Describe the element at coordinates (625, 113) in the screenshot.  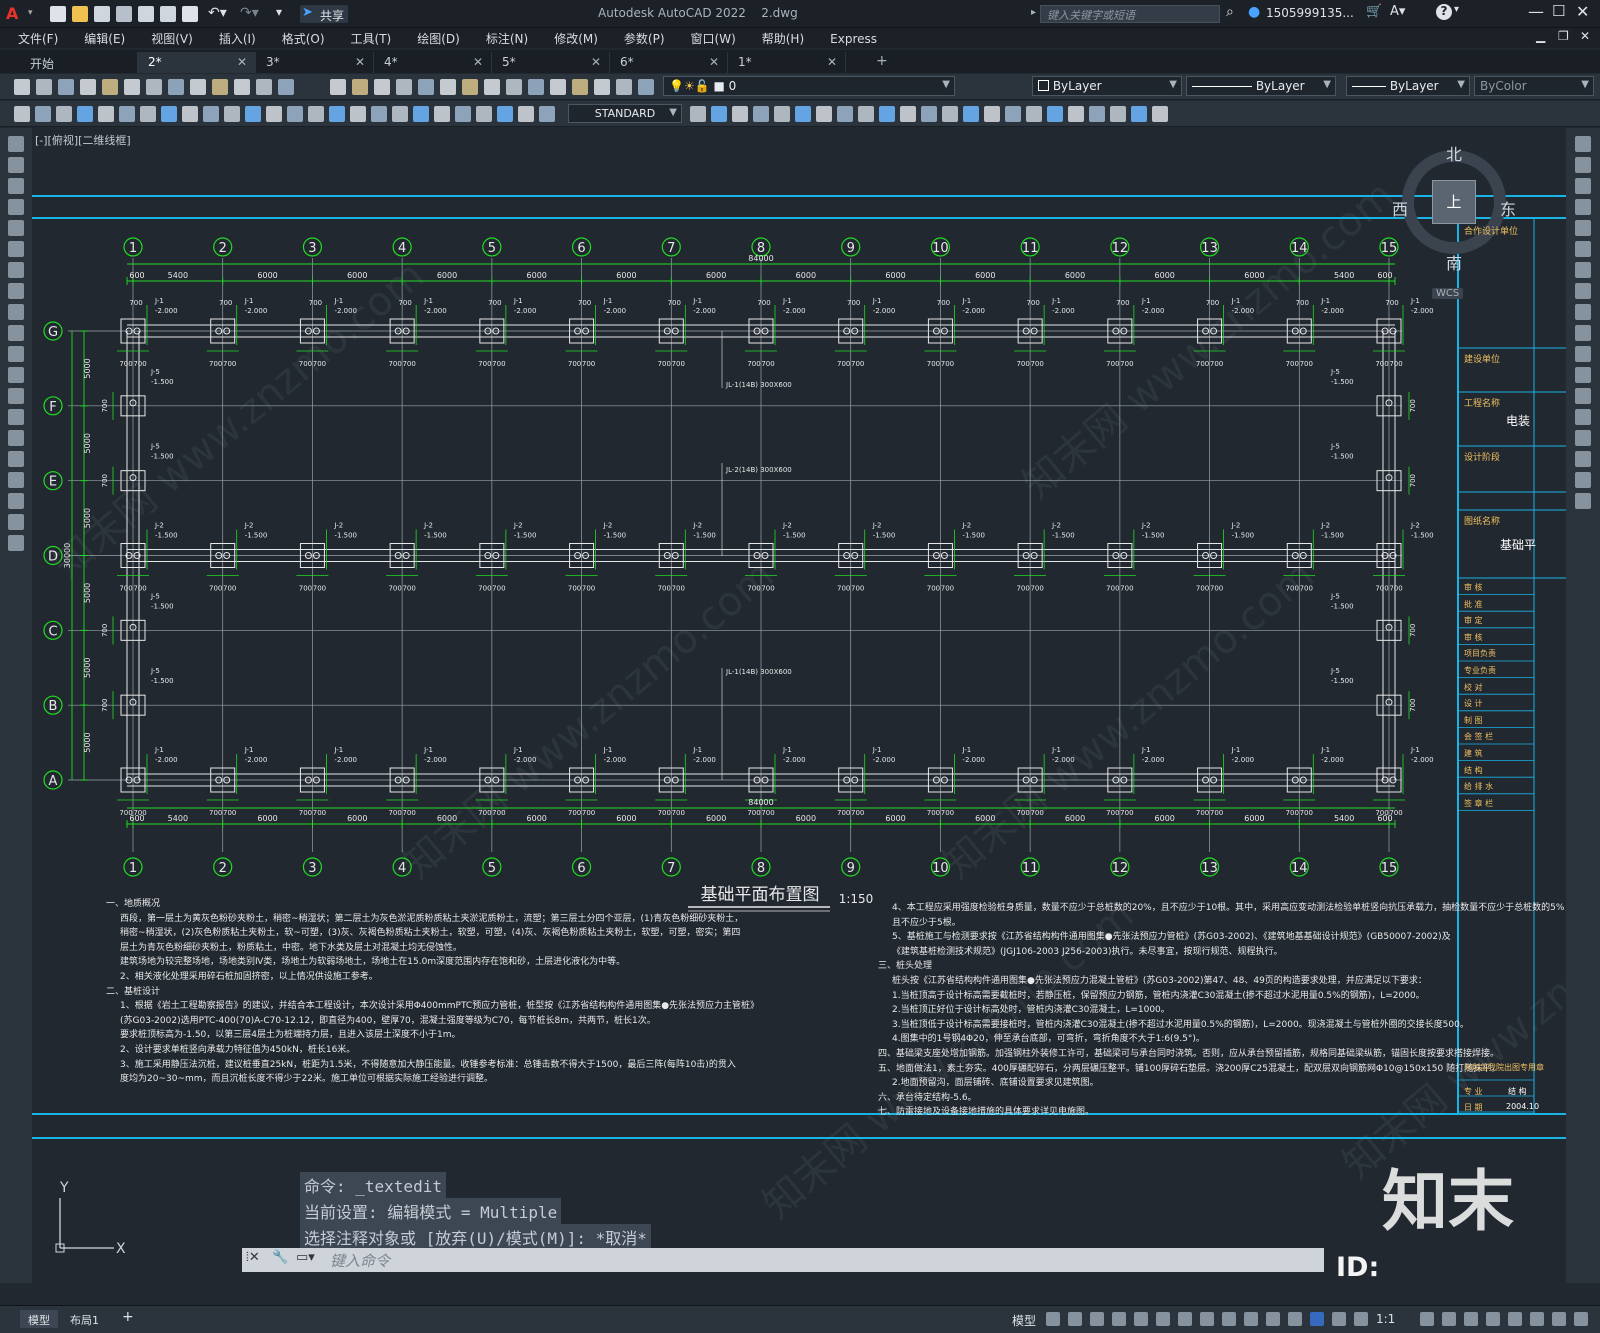
I see `textstyle-dropdown: STANDARD ▼` at that location.